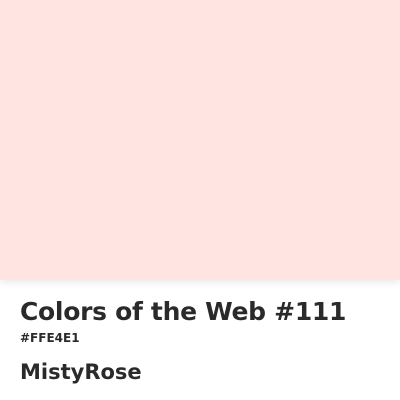 This screenshot has height=400, width=400. Describe the element at coordinates (81, 372) in the screenshot. I see `color-name-label: MistyRose` at that location.